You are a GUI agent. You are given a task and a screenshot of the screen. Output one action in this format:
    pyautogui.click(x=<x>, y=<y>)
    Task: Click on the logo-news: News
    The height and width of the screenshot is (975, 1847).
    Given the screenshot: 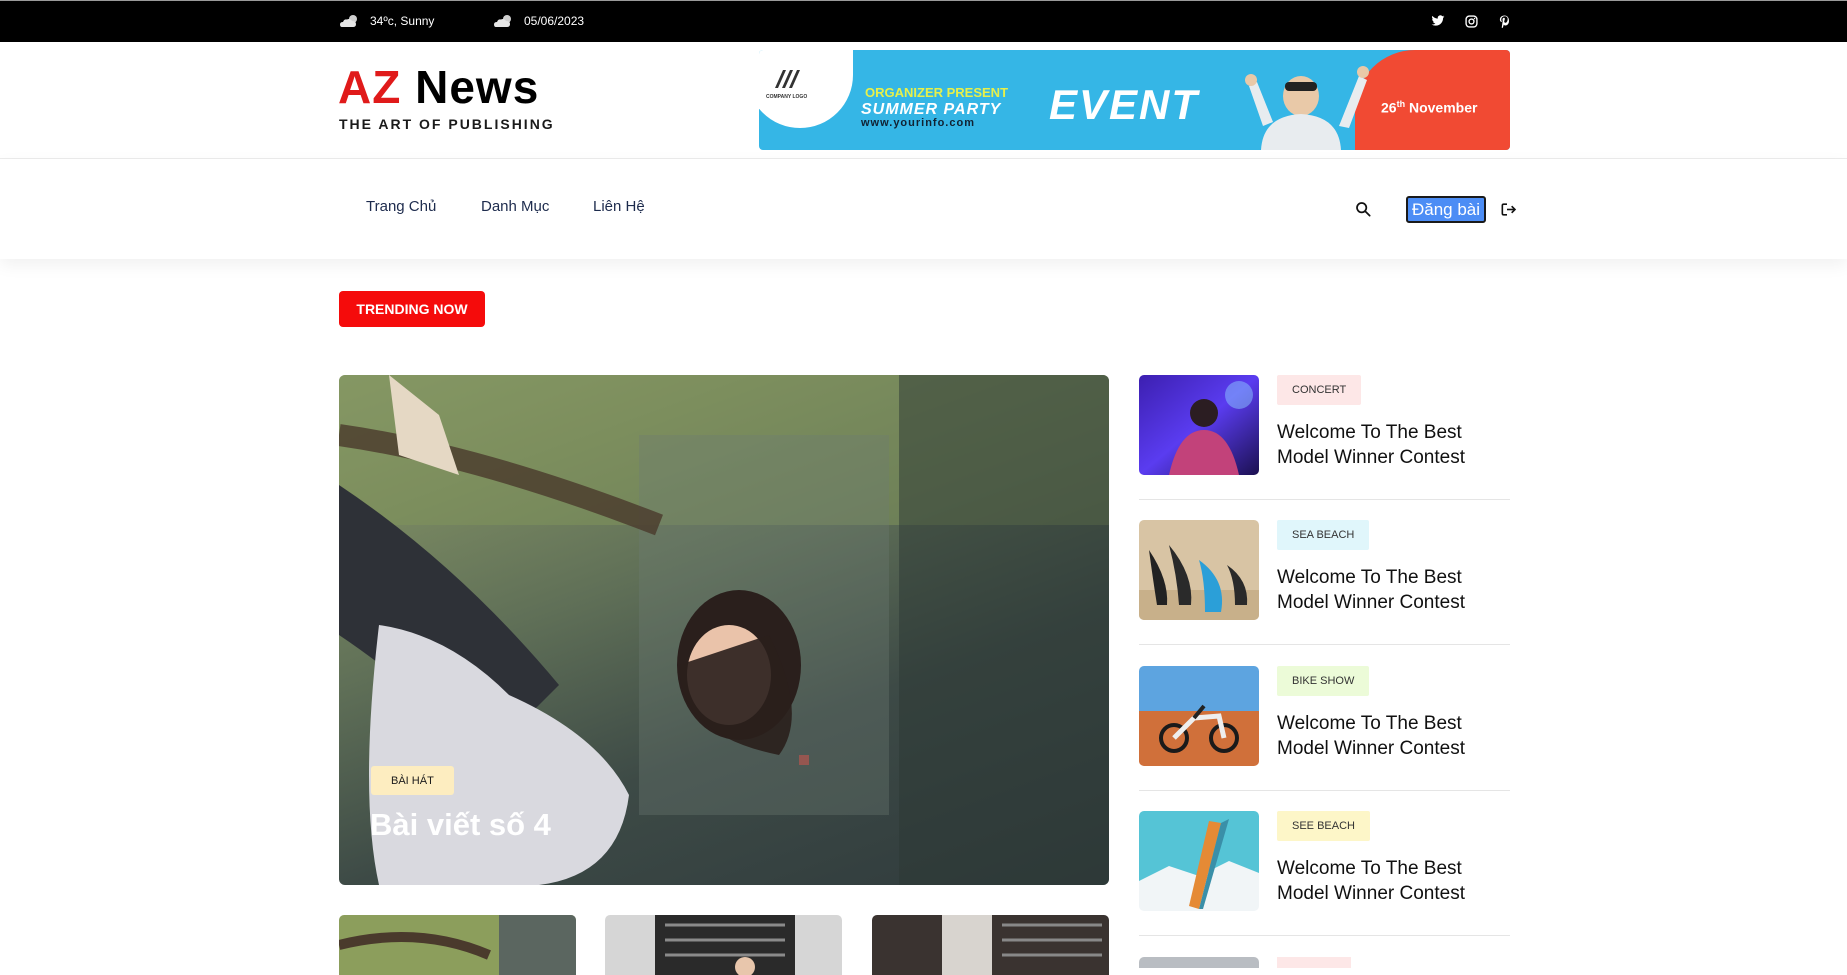 What is the action you would take?
    pyautogui.click(x=477, y=87)
    